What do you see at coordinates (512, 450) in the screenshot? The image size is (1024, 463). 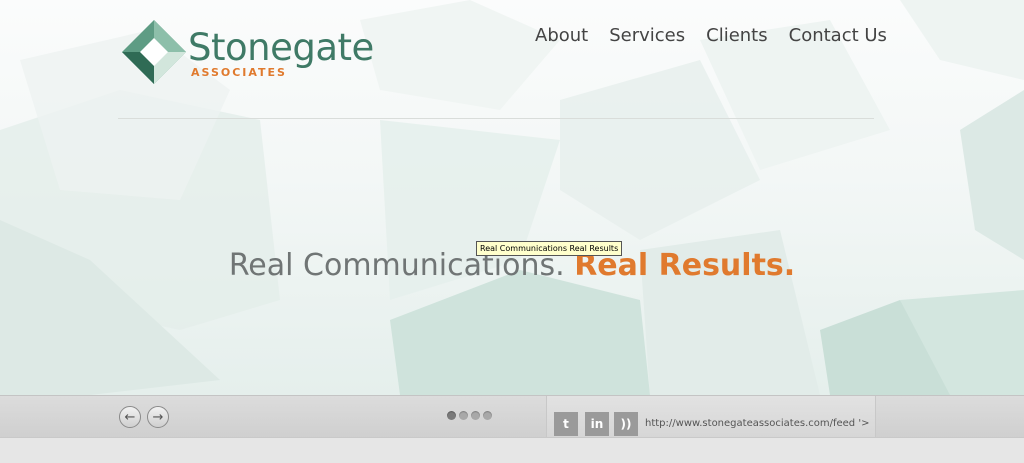 I see `bottom-strip` at bounding box center [512, 450].